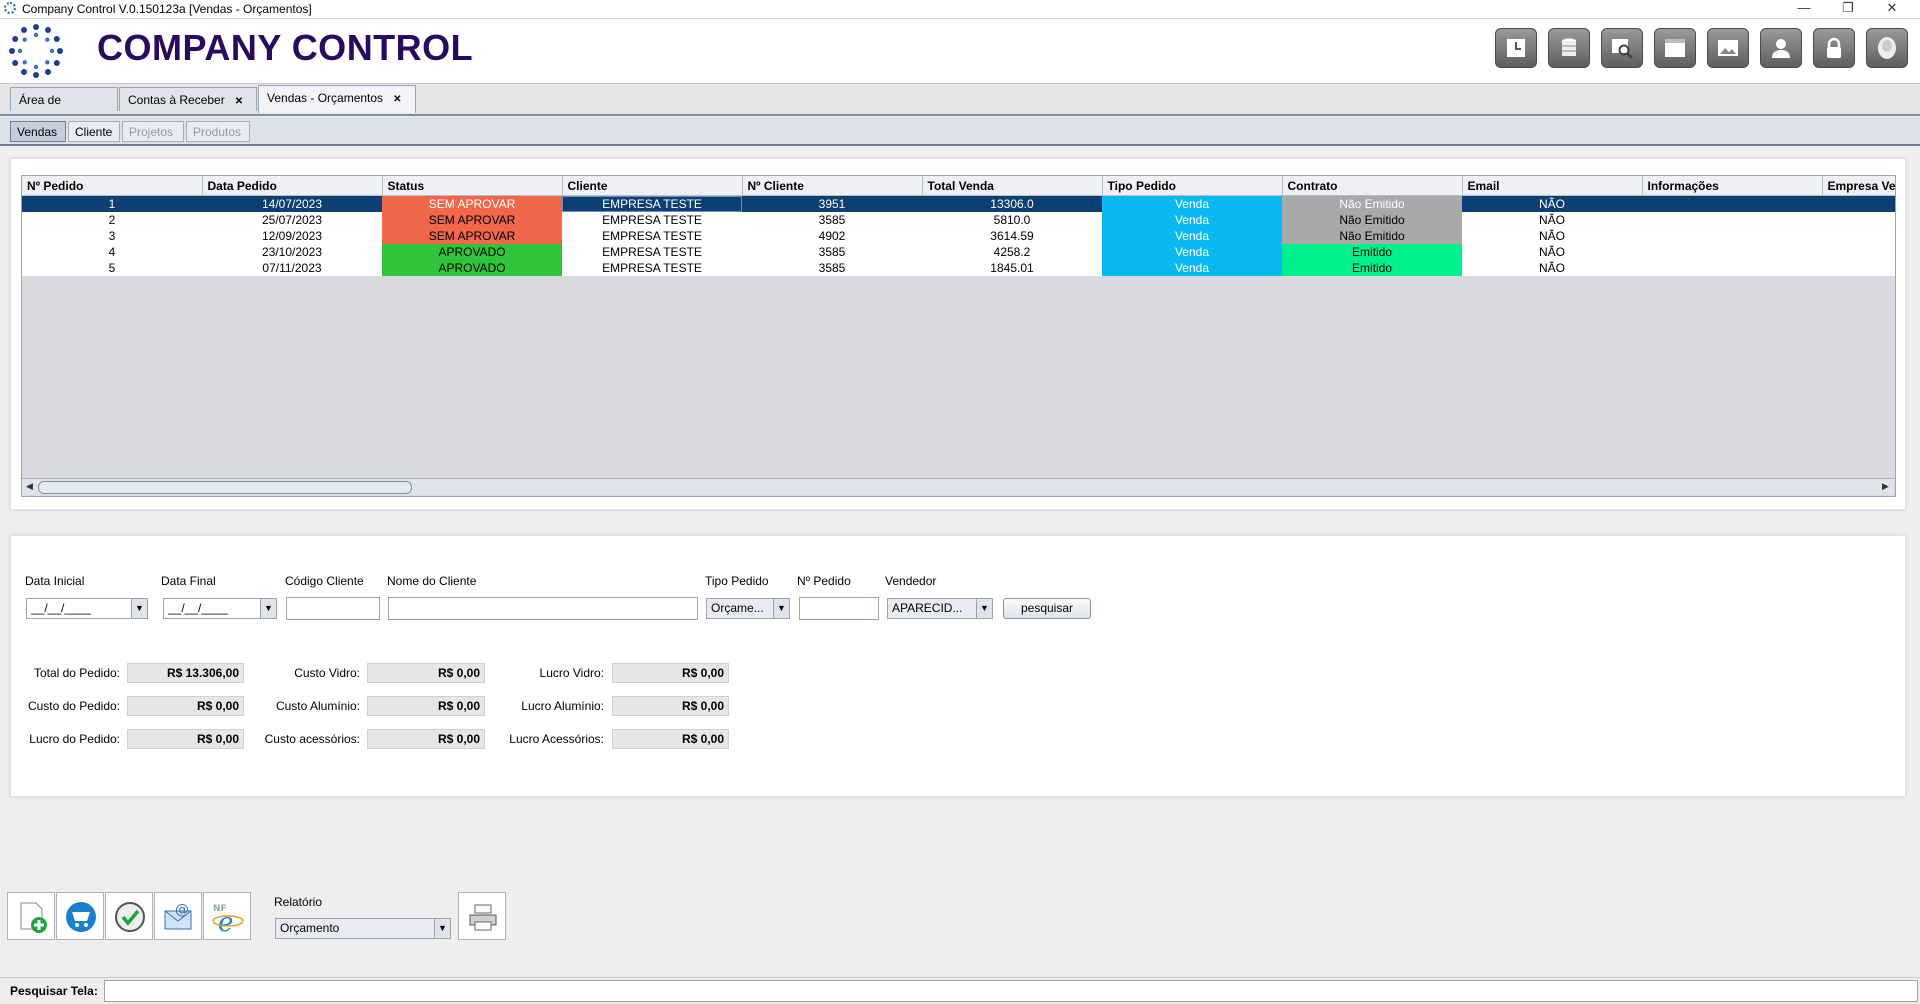 The width and height of the screenshot is (1920, 1004). What do you see at coordinates (317, 706) in the screenshot?
I see `custo-aluminio-label: Custo Alumínio:` at bounding box center [317, 706].